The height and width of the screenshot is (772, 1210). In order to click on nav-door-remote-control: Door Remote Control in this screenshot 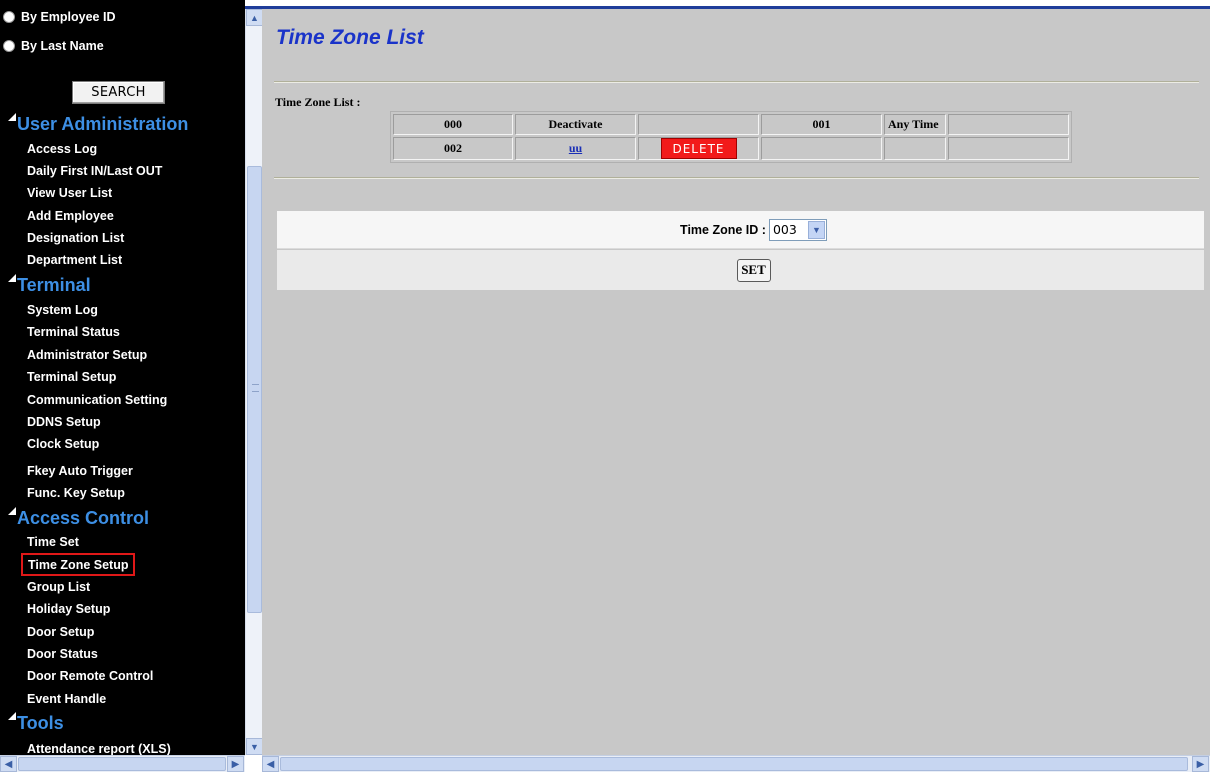, I will do `click(90, 676)`.